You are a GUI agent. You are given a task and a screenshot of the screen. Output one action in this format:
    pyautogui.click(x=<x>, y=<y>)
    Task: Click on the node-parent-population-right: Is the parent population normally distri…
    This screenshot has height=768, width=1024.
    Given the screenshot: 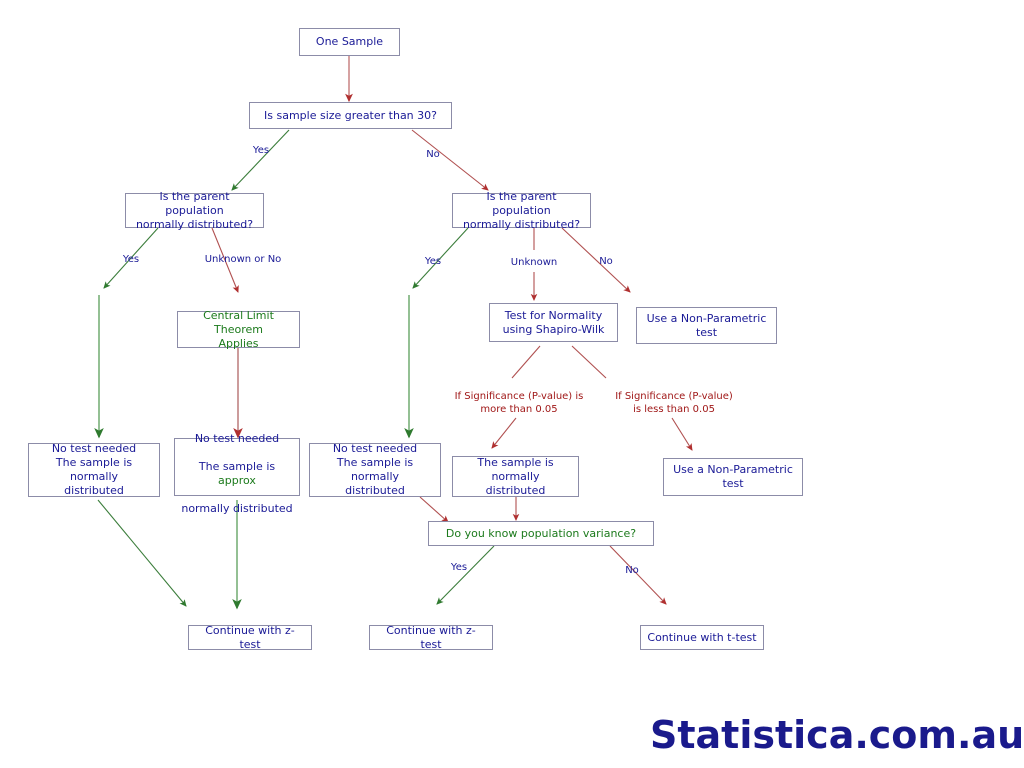 What is the action you would take?
    pyautogui.click(x=521, y=210)
    